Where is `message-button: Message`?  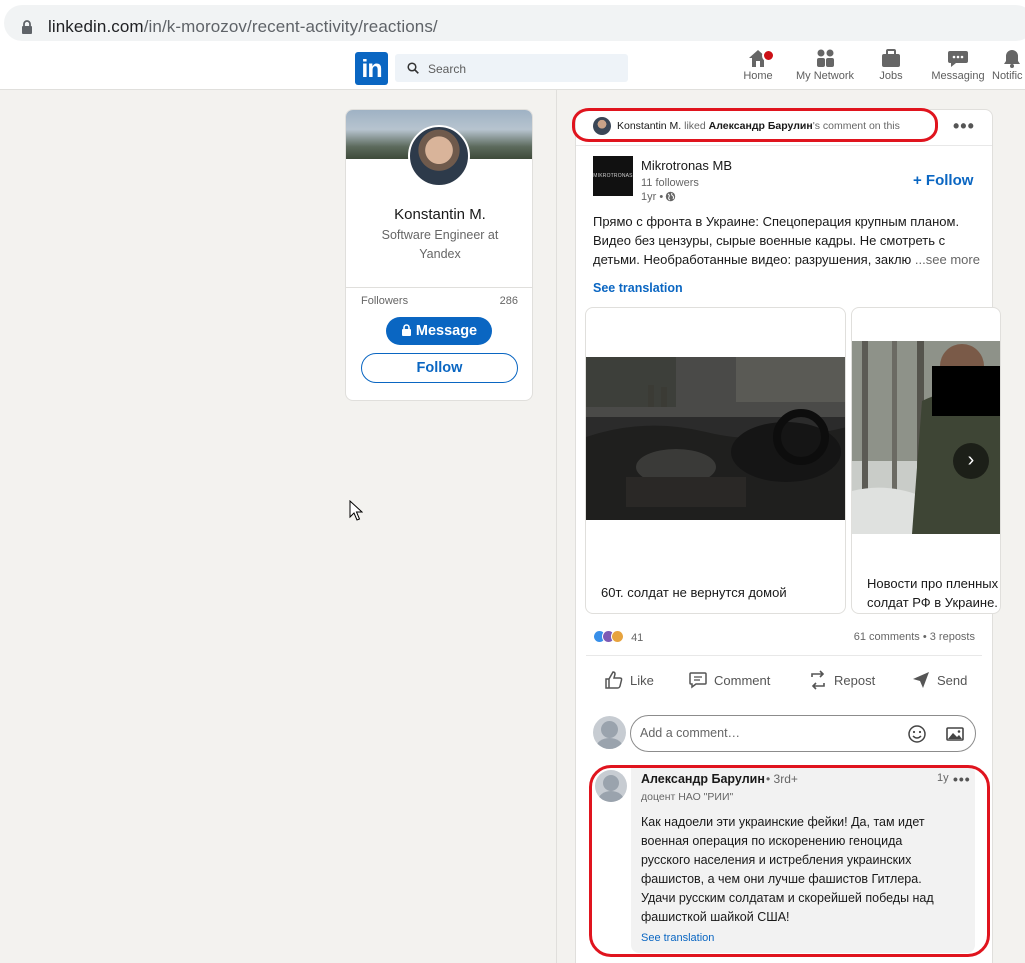
message-button: Message is located at coordinates (439, 331).